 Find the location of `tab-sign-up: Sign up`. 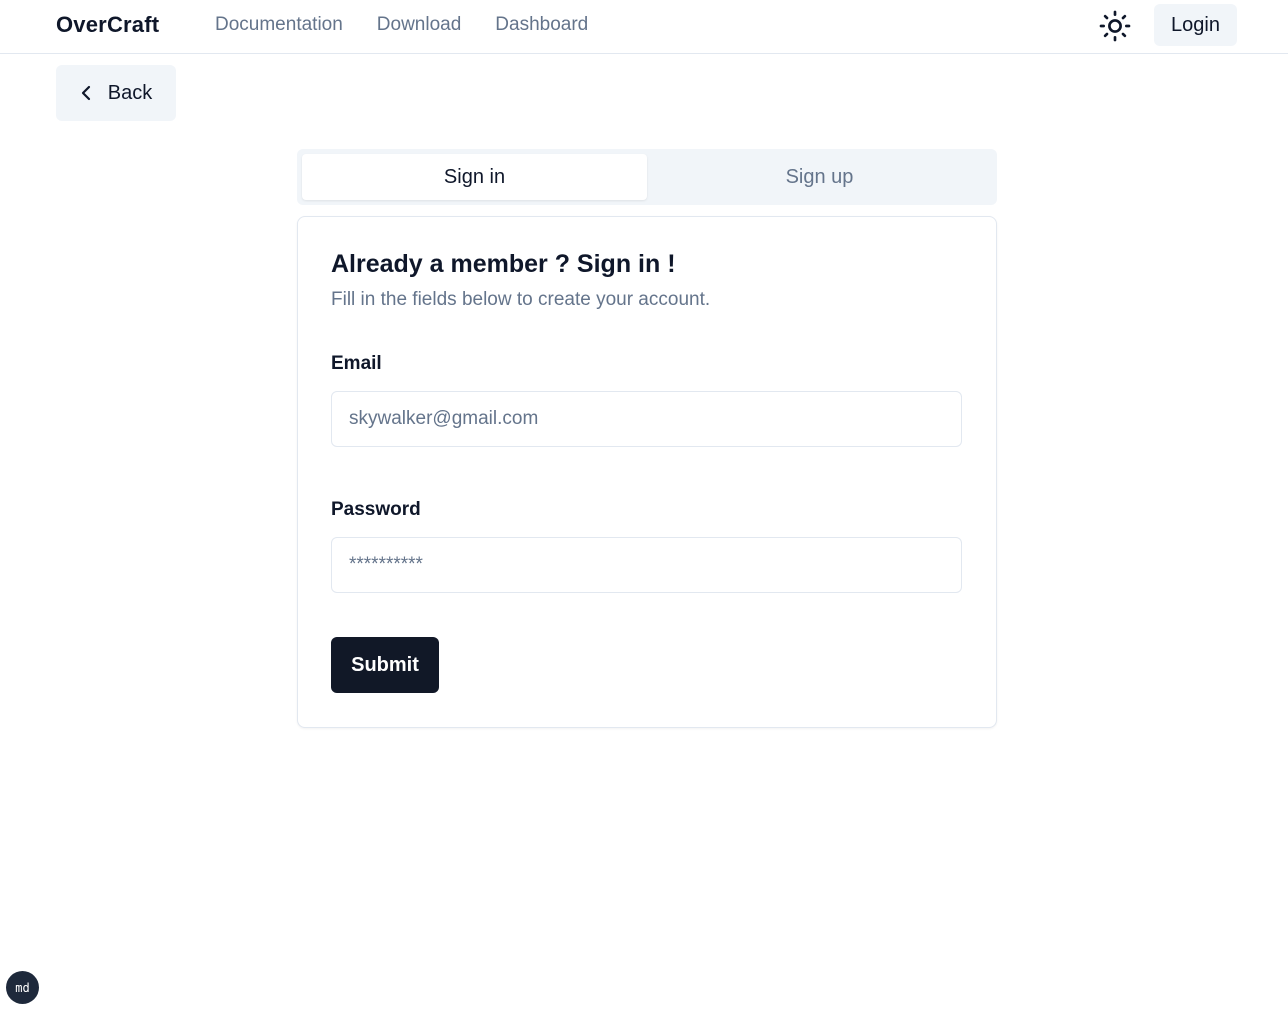

tab-sign-up: Sign up is located at coordinates (819, 177).